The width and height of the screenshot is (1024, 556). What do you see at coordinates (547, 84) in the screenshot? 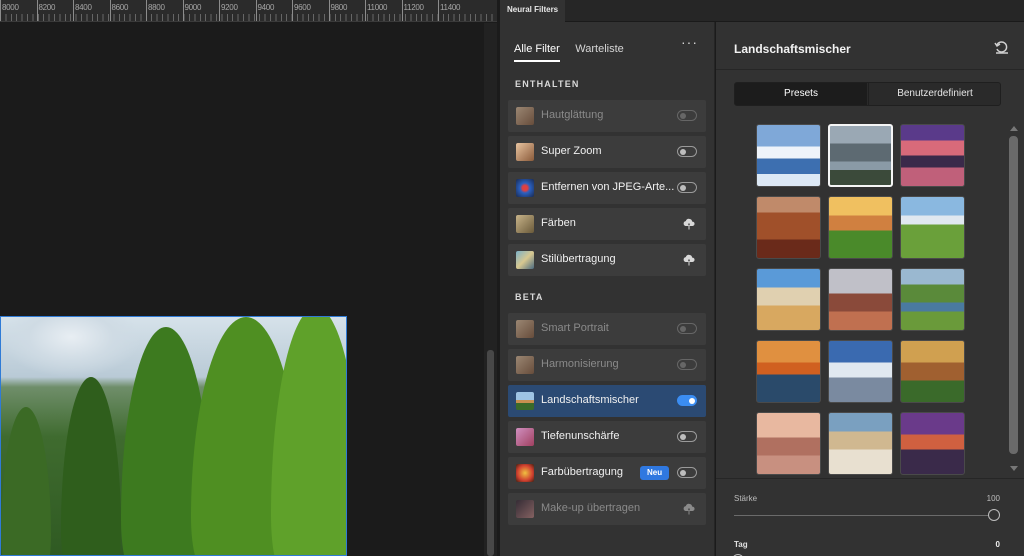
I see `section-heading-enthalten: ENTHALTEN` at bounding box center [547, 84].